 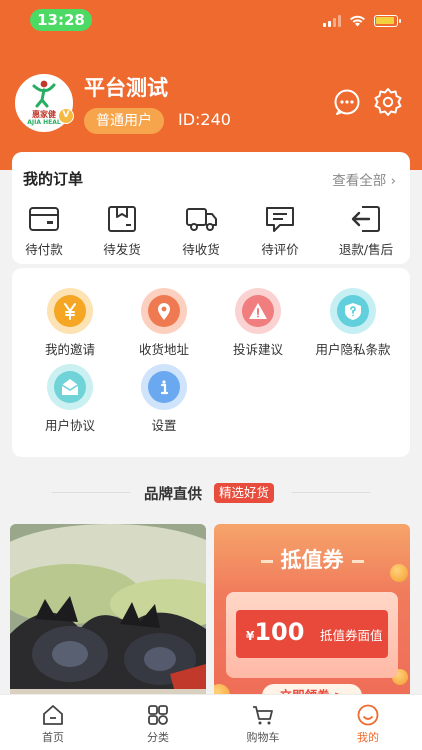 I want to click on coupon-inner: ¥100 抵值券面值, so click(x=312, y=634).